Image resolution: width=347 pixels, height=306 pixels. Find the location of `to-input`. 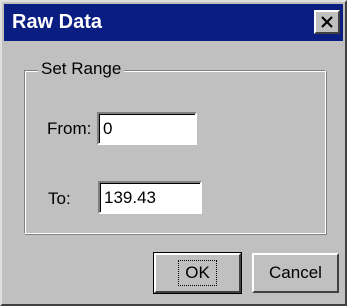

to-input is located at coordinates (150, 197).